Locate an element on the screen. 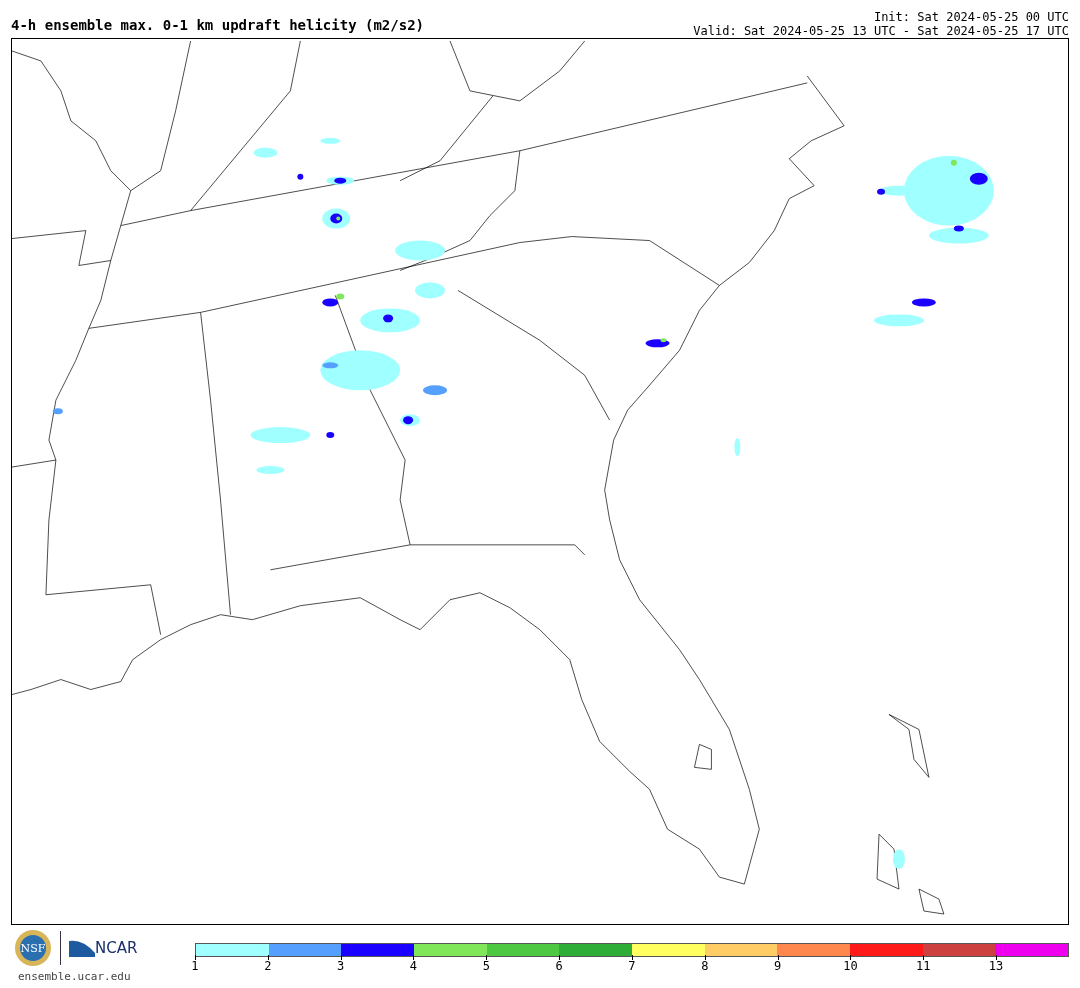 This screenshot has width=1080, height=988. map-title: 4-h ensemble max. 0-1 km updraft helicity (m2/s2) is located at coordinates (217, 26).